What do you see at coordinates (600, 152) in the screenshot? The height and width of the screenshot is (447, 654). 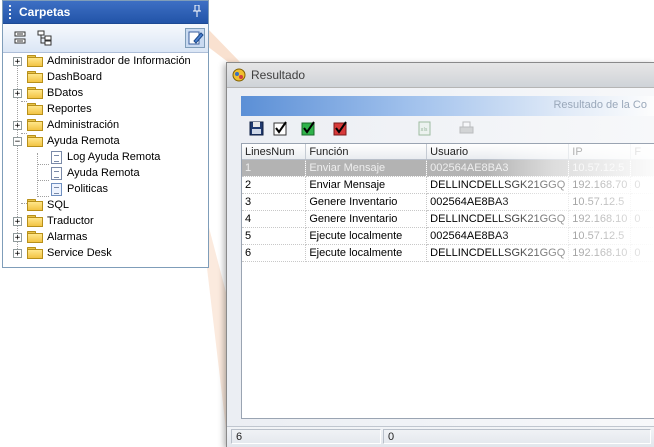 I see `column-header: IP` at bounding box center [600, 152].